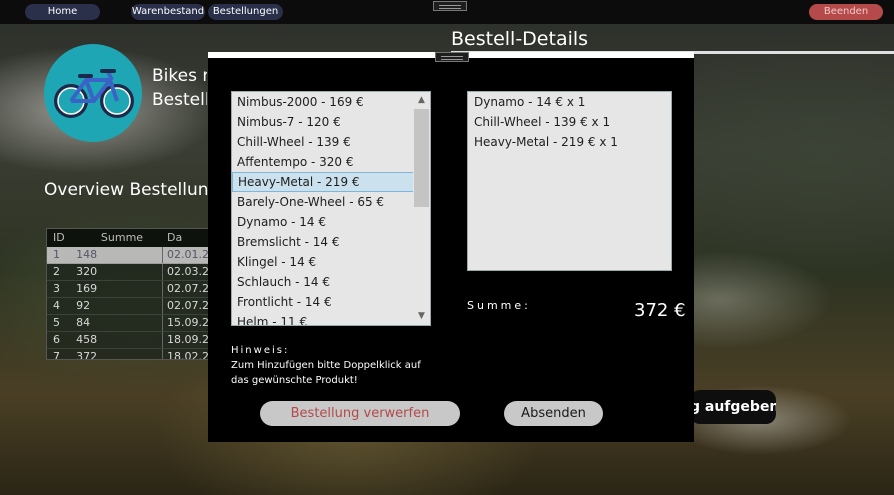  Describe the element at coordinates (185, 272) in the screenshot. I see `cell-date: 02.03.2` at that location.